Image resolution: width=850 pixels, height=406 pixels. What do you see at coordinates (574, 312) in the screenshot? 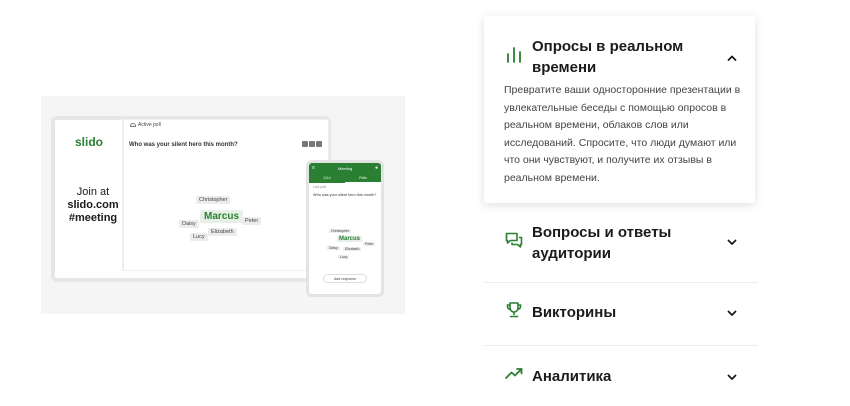
I see `accordion-title: Викторины` at bounding box center [574, 312].